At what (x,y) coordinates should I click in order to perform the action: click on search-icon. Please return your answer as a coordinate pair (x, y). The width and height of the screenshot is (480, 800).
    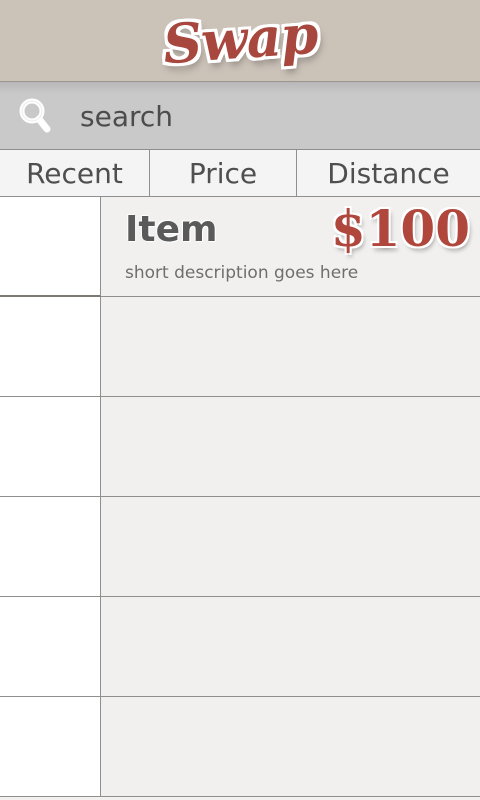
    Looking at the image, I should click on (35, 116).